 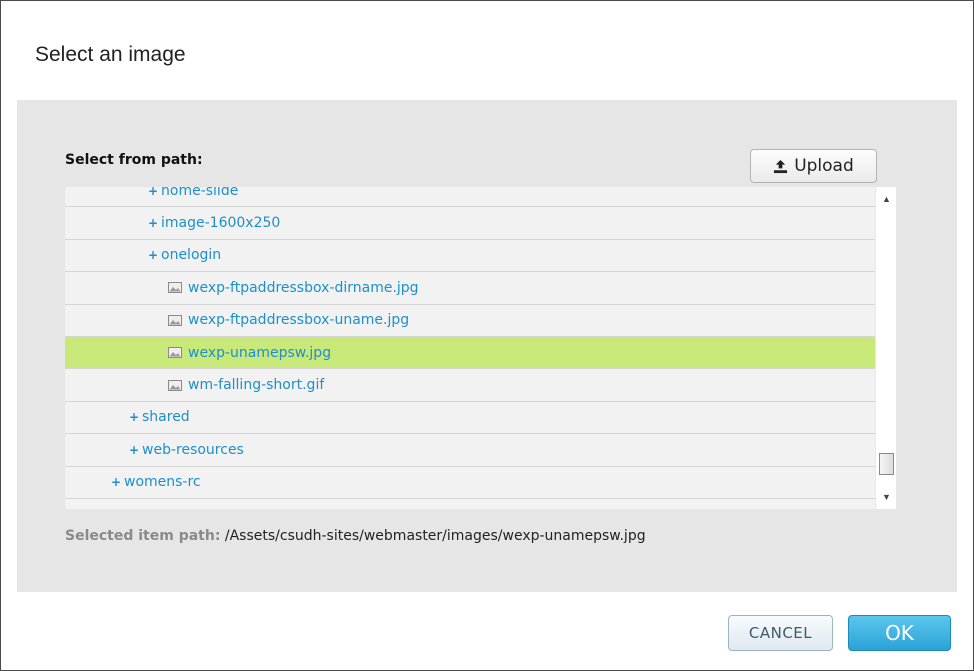 What do you see at coordinates (470, 223) in the screenshot?
I see `tree-folder-row: + image-1600x250` at bounding box center [470, 223].